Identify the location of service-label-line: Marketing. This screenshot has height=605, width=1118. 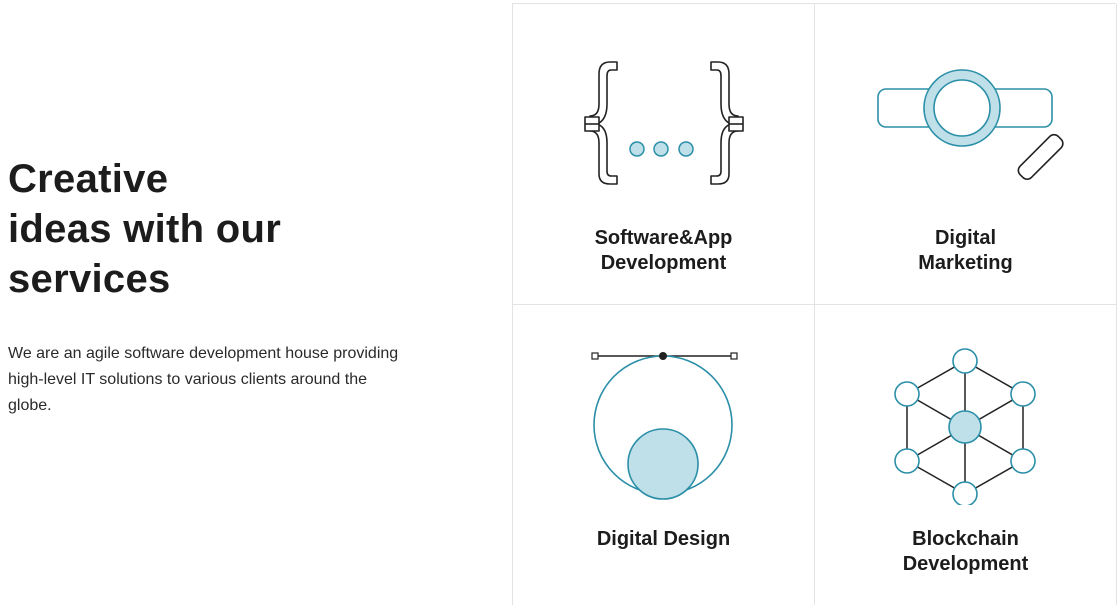
(965, 263).